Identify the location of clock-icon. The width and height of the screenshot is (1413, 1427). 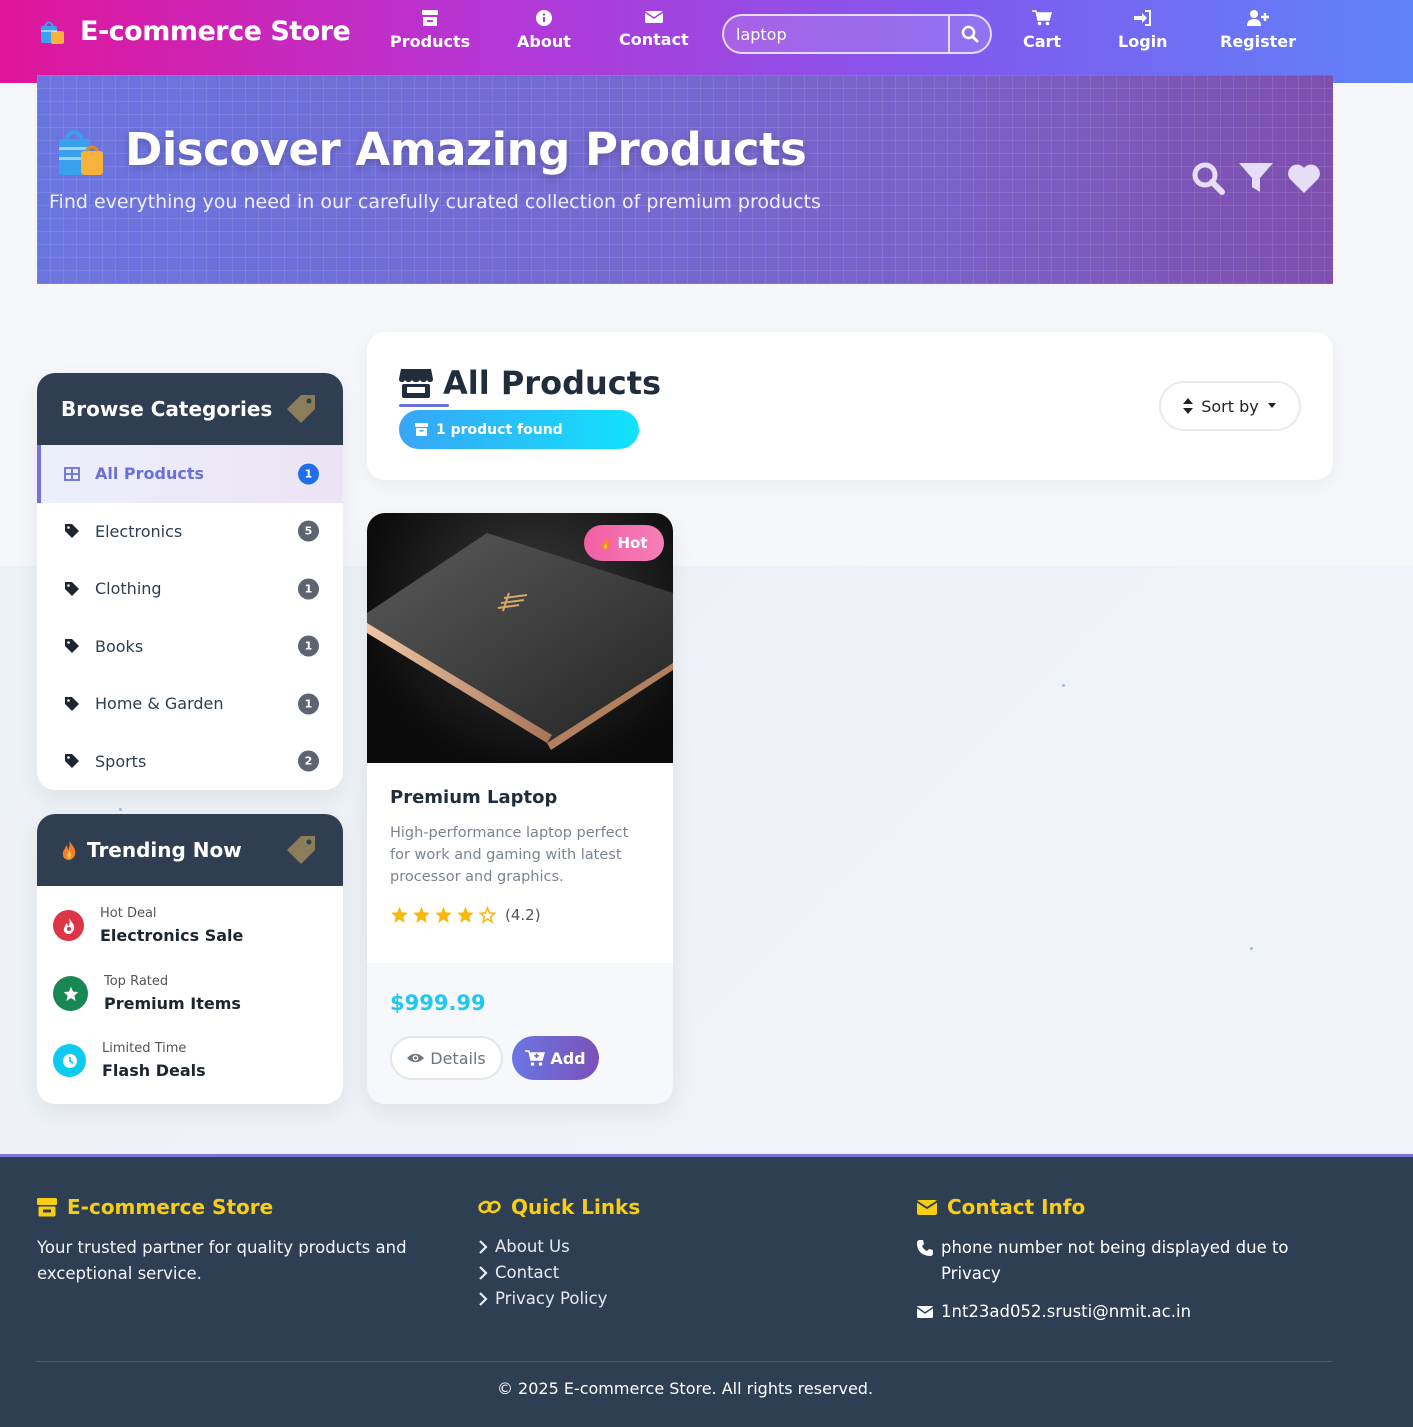
(69, 1060).